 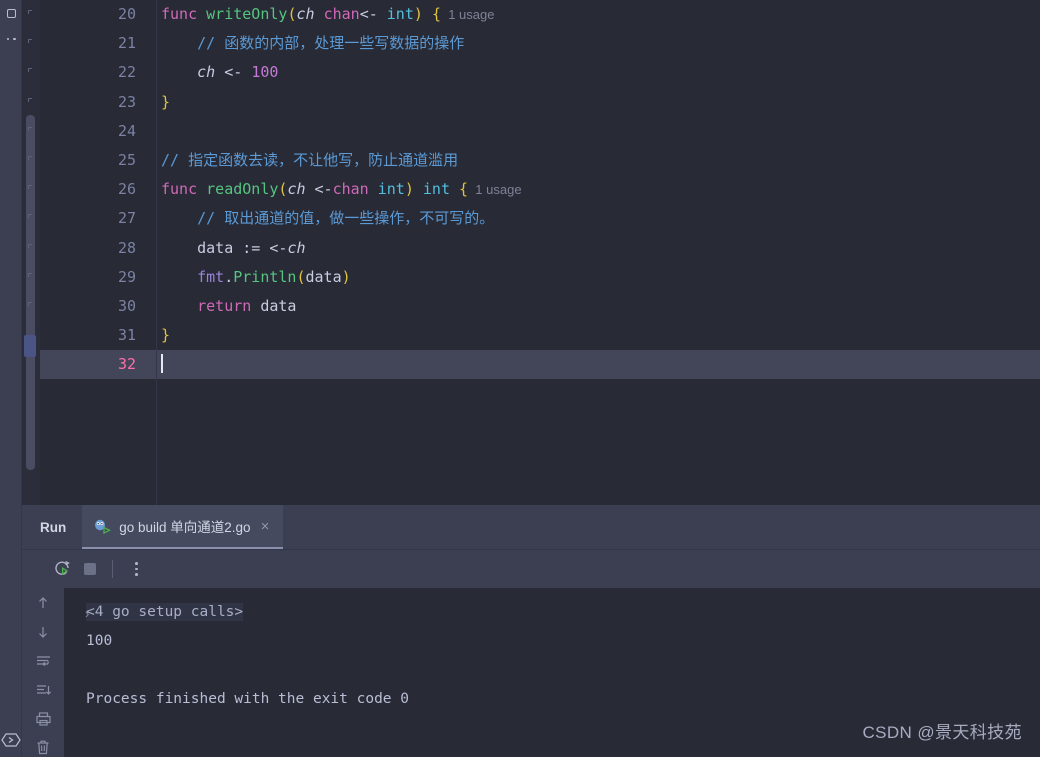 I want to click on watermark-text: CSDN @景天科技苑, so click(x=942, y=732).